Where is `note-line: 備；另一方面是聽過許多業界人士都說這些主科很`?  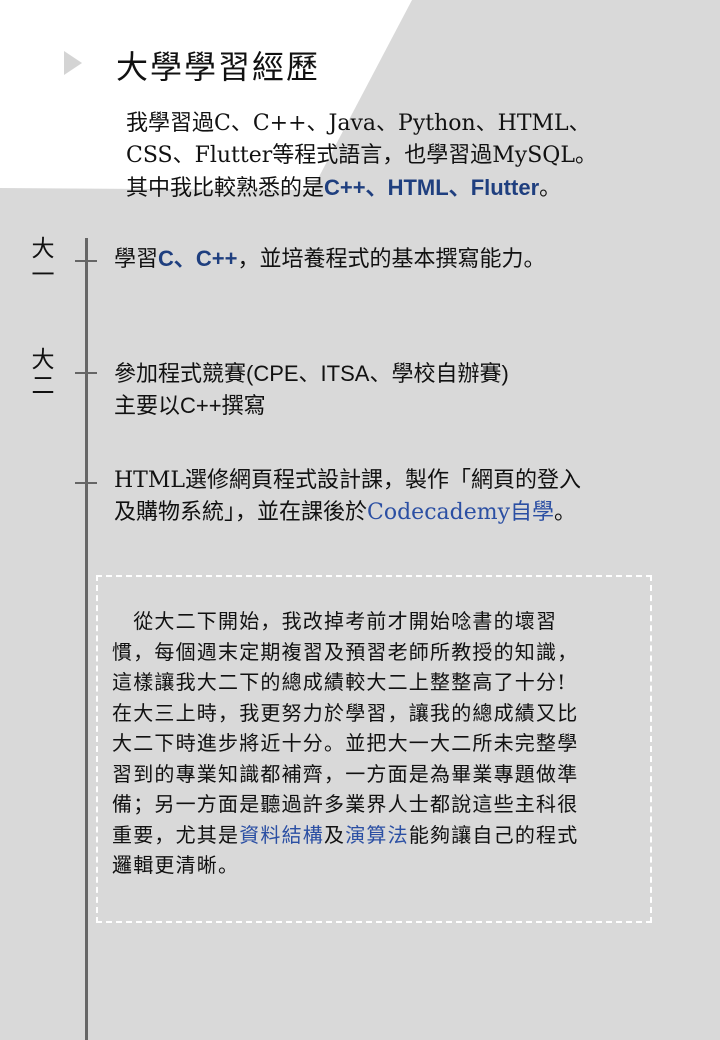
note-line: 備；另一方面是聽過許多業界人士都說這些主科很 is located at coordinates (345, 804).